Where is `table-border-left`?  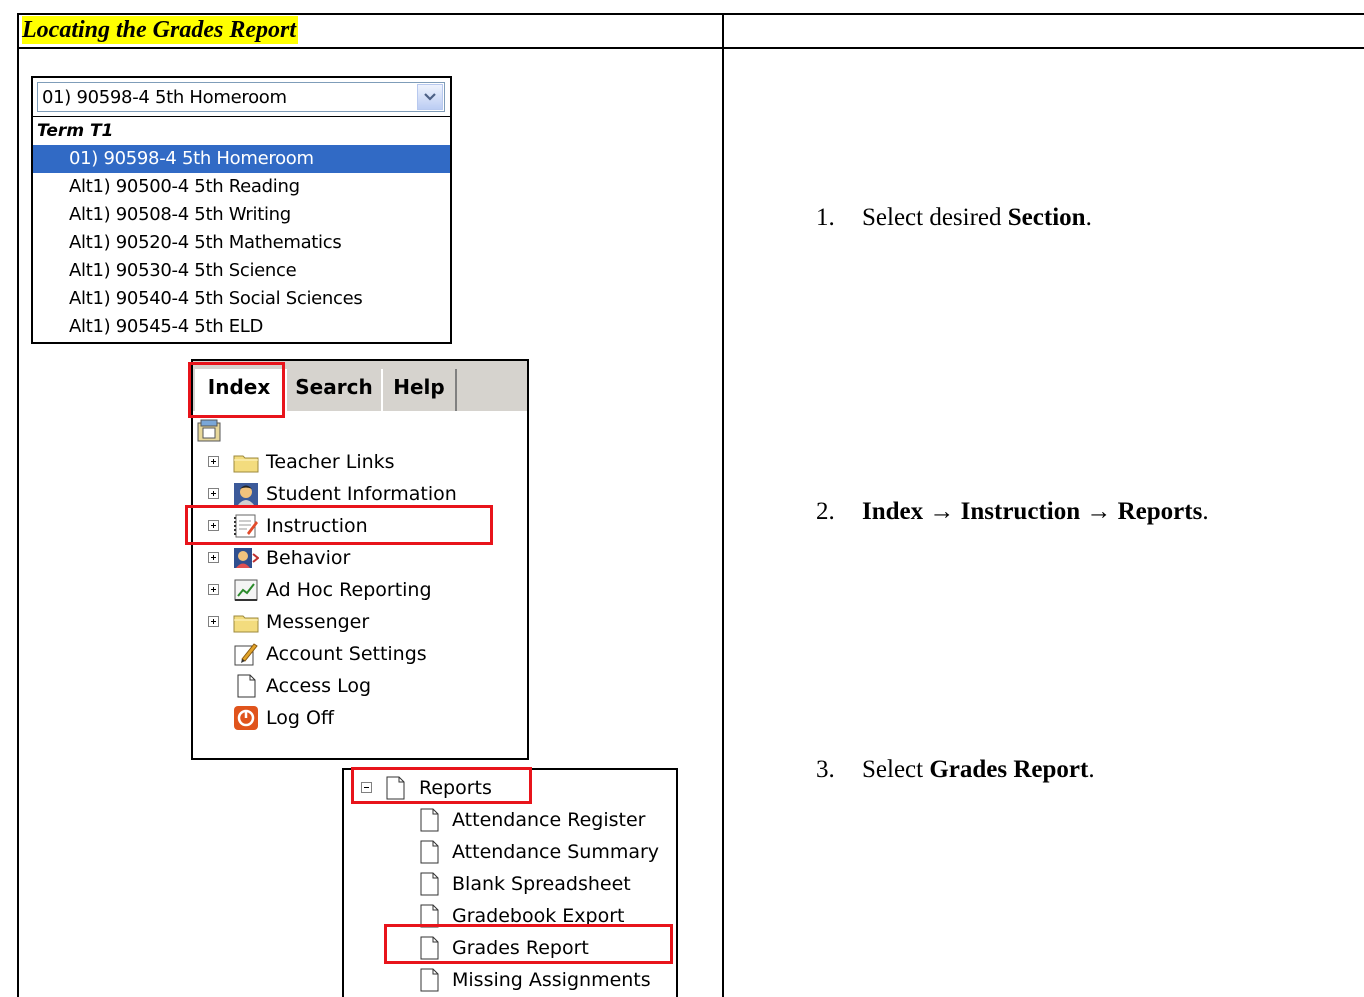
table-border-left is located at coordinates (18, 505).